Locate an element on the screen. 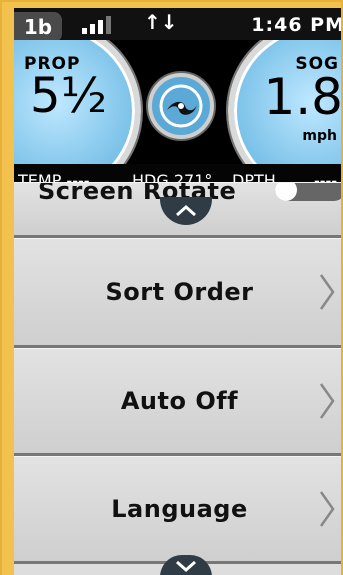 The image size is (343, 575). propeller-button is located at coordinates (181, 106).